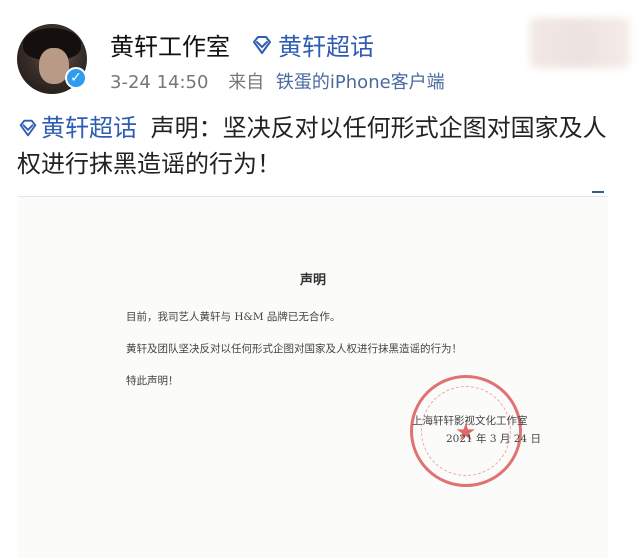  What do you see at coordinates (493, 439) in the screenshot?
I see `signature-date: 2021 年 3 月 24 日` at bounding box center [493, 439].